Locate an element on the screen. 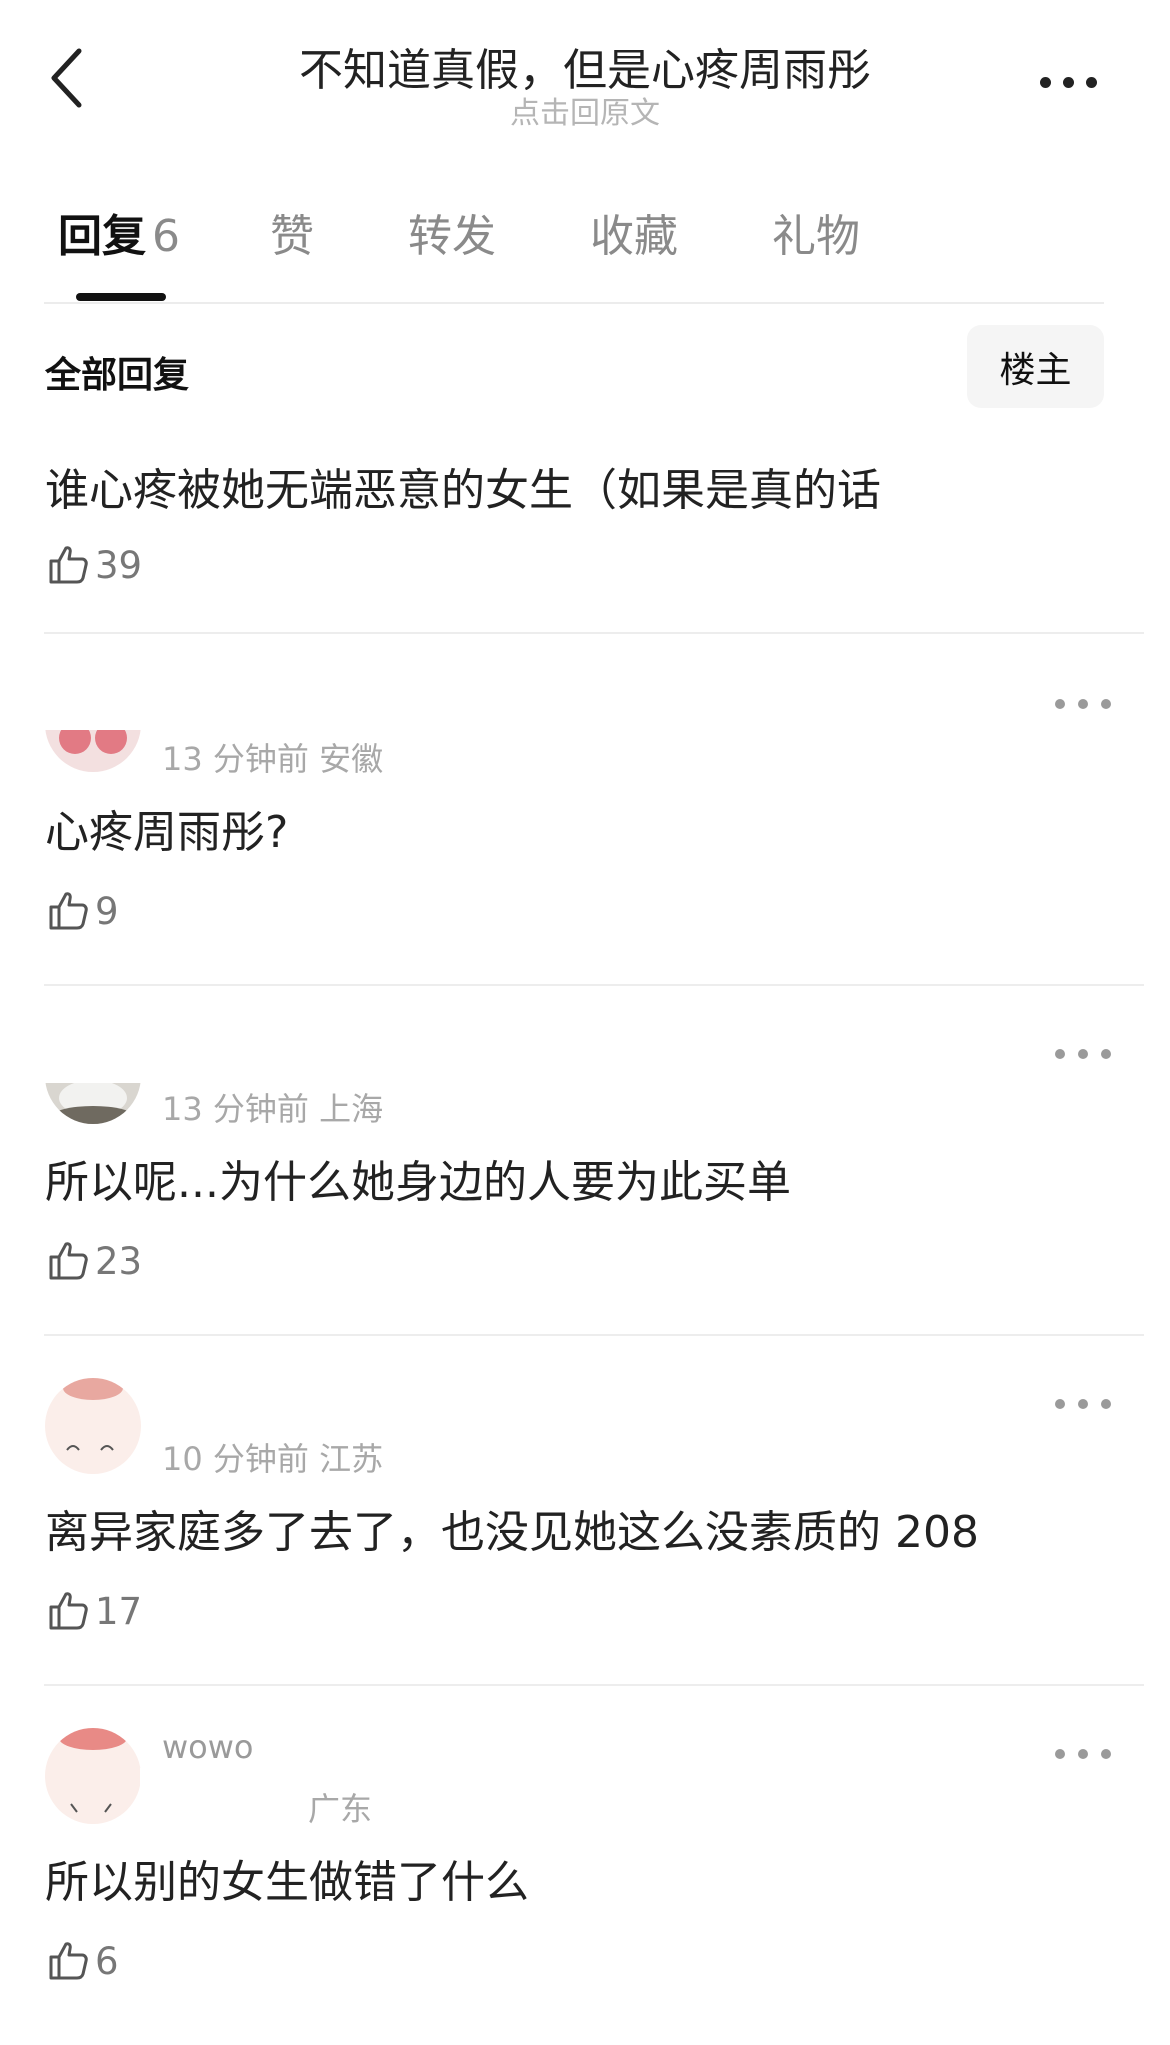  tab-gifts: 礼物 is located at coordinates (816, 240).